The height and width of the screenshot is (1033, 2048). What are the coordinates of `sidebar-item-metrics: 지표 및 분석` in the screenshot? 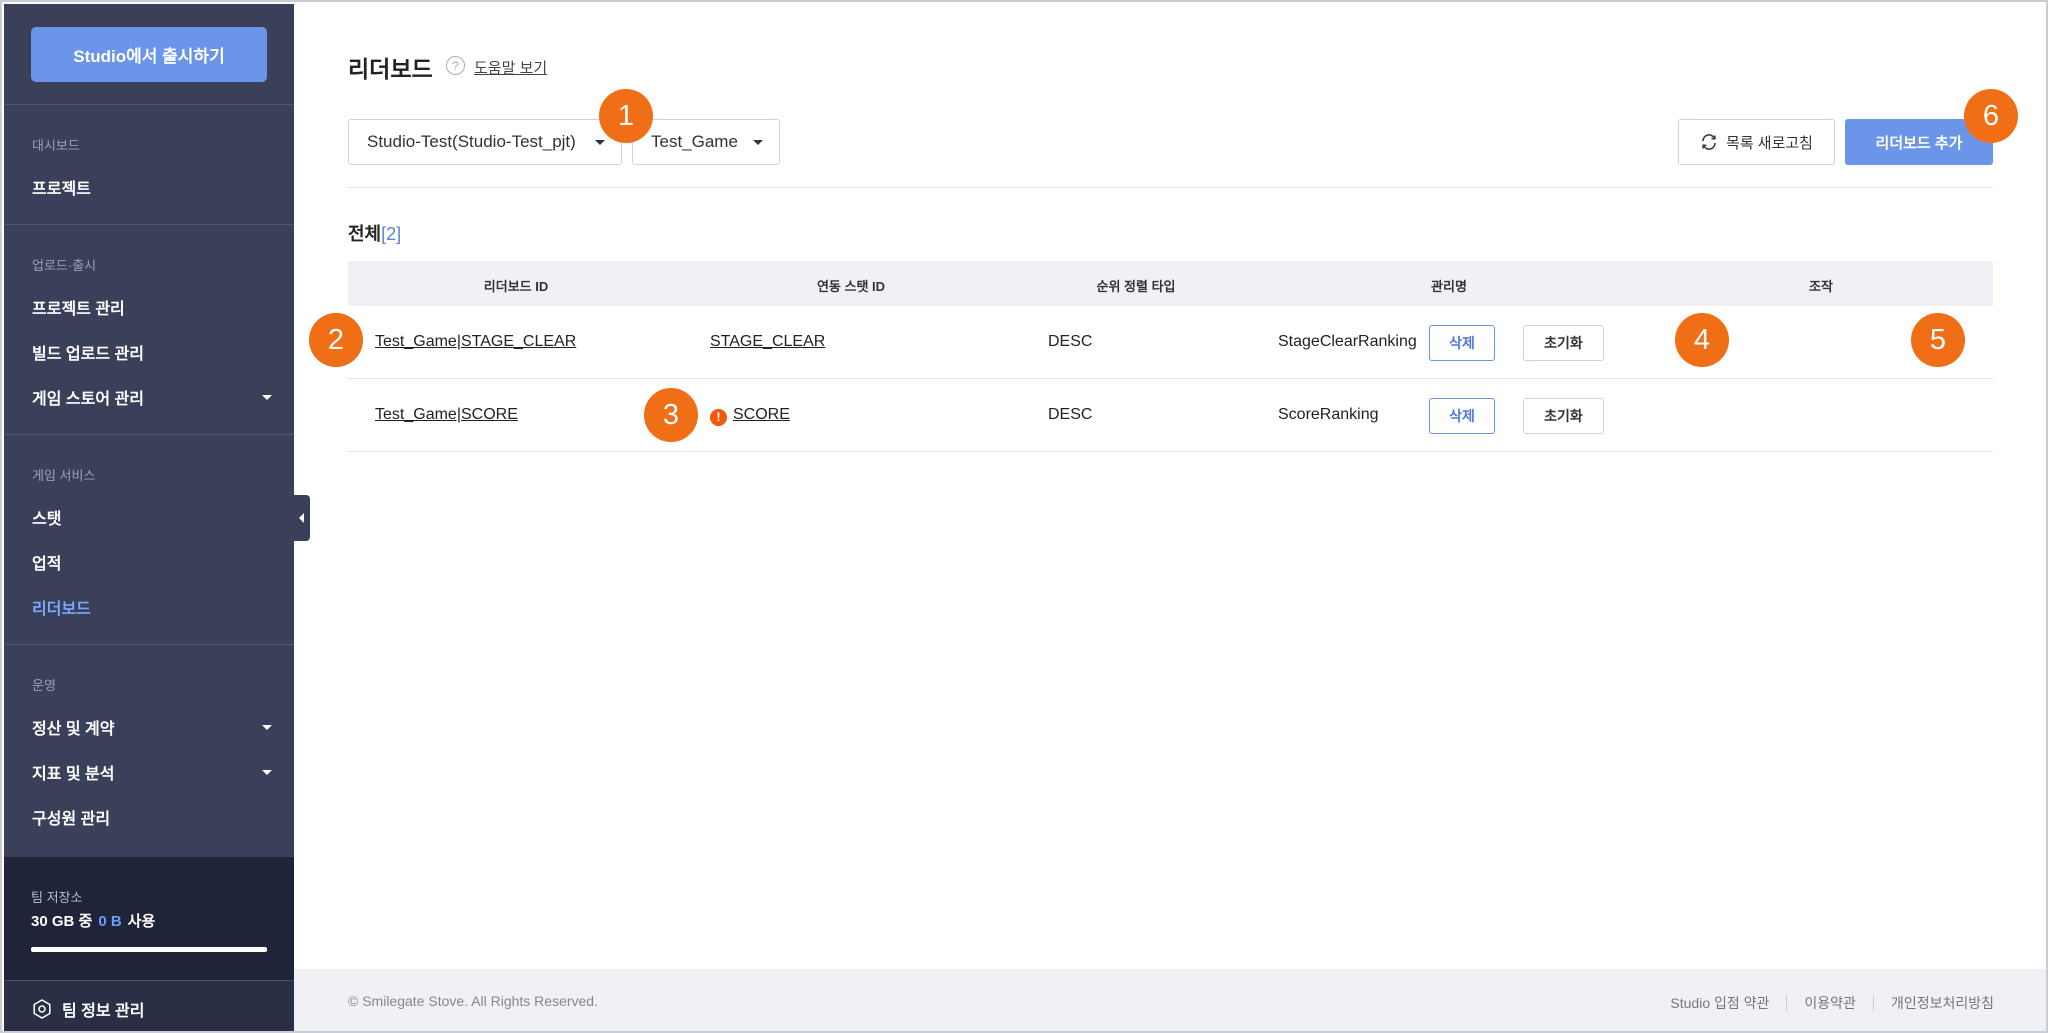 It's located at (152, 772).